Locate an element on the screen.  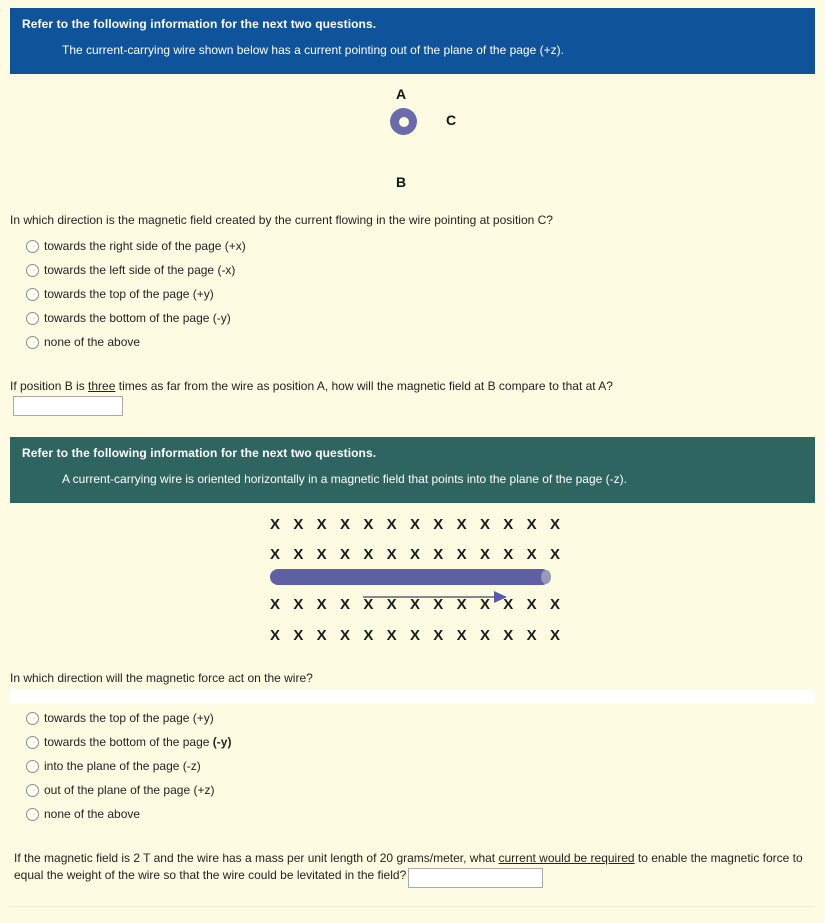
option-q3-5: none of the above is located at coordinates (128, 814).